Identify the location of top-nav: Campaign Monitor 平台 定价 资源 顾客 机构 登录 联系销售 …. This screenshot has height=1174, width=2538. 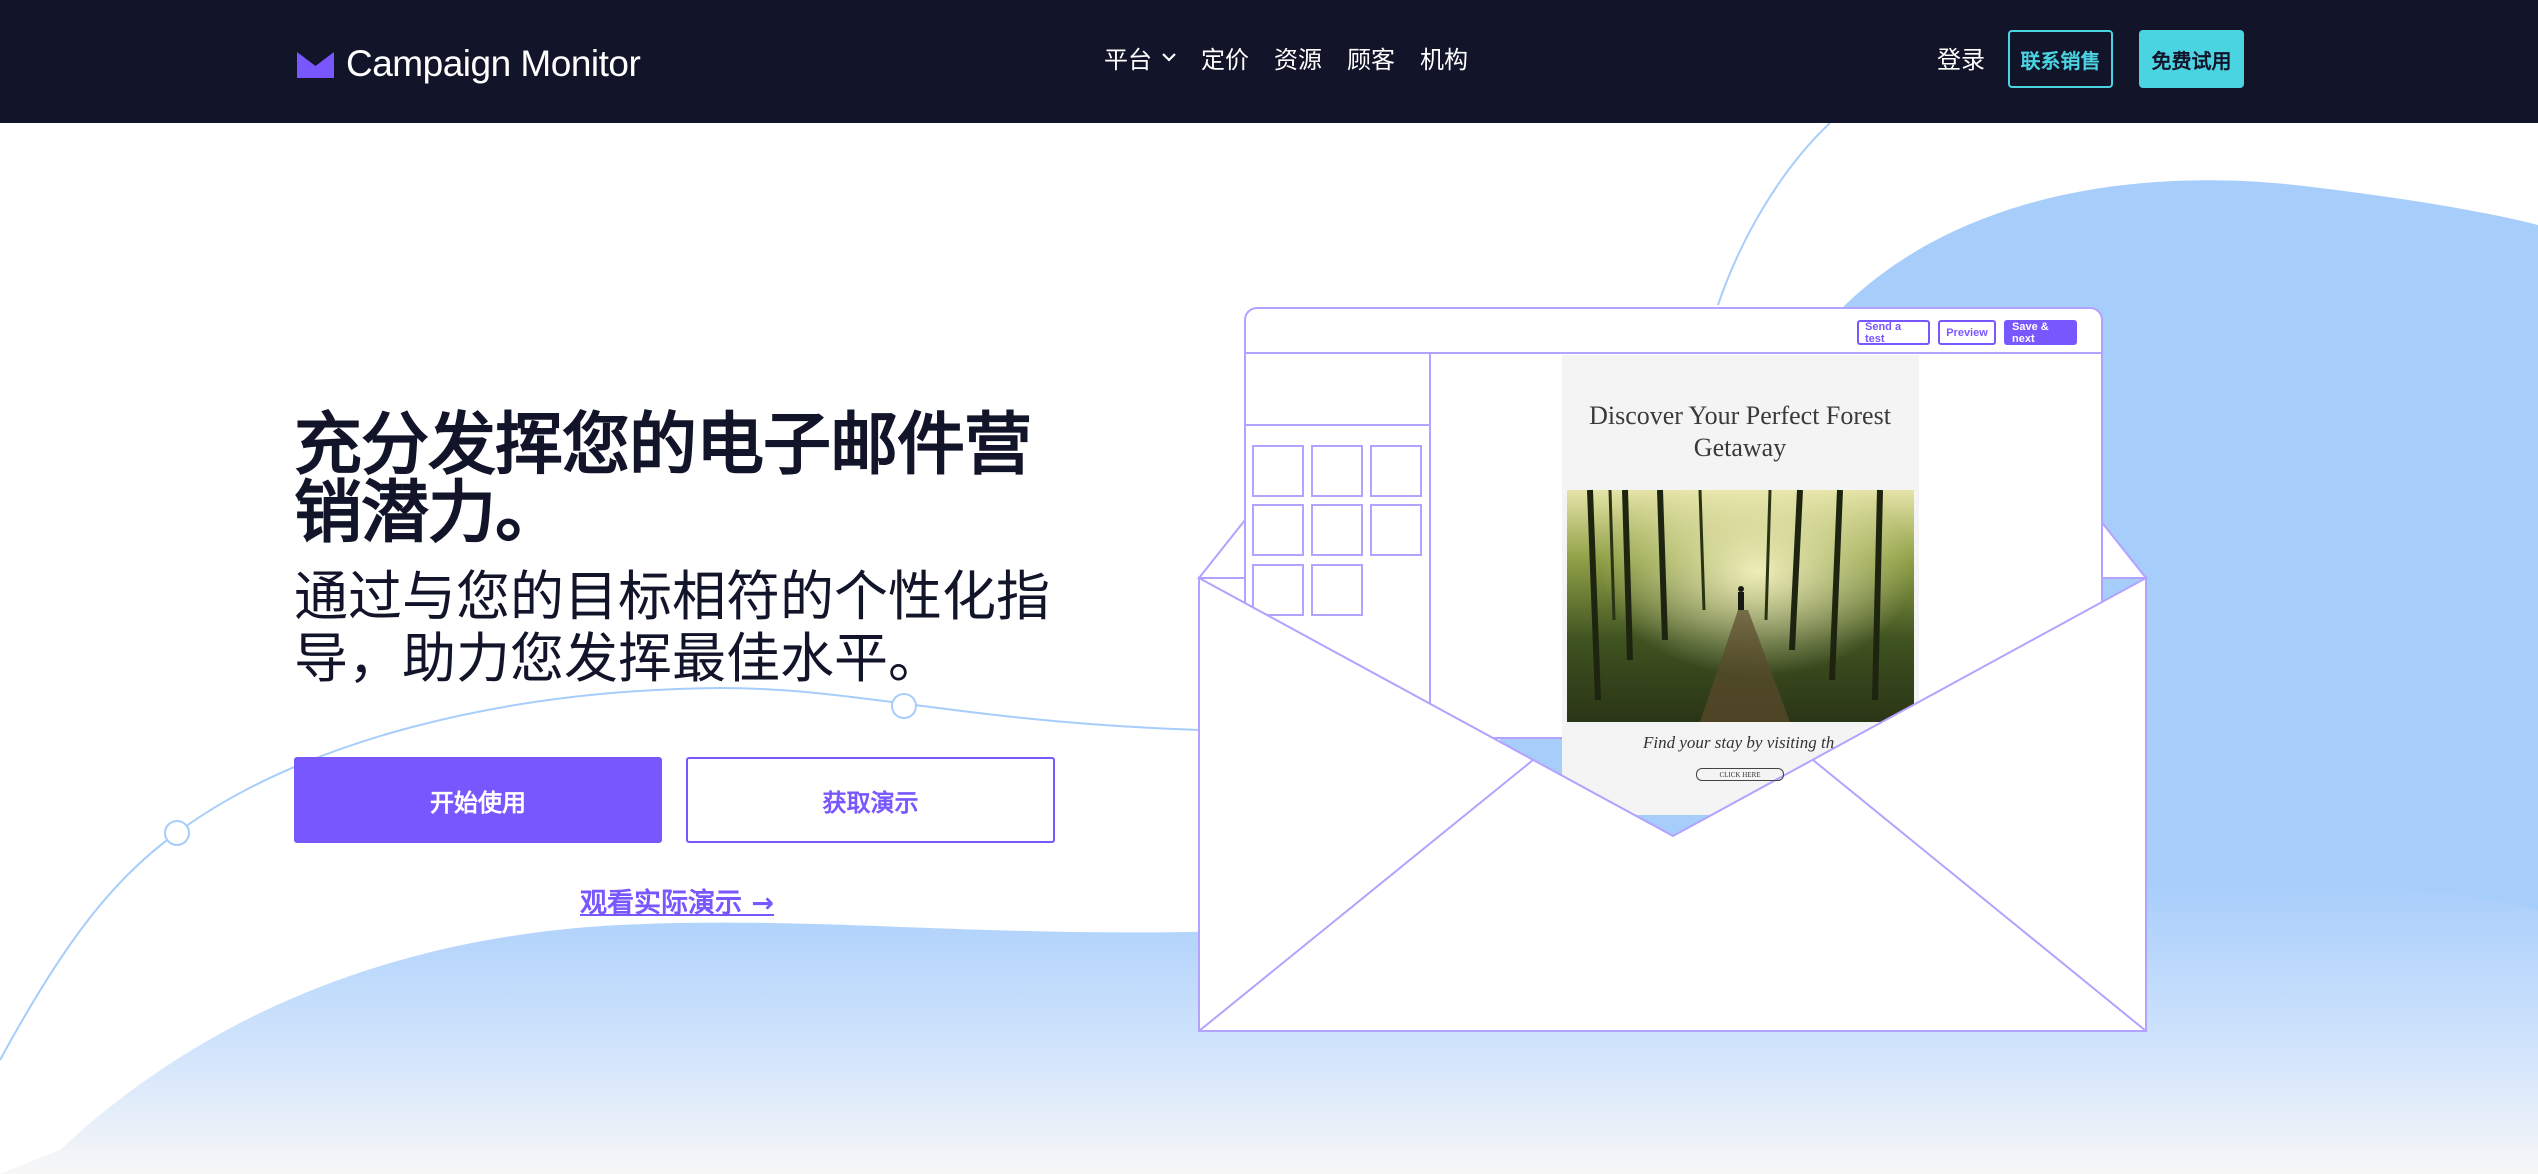
(1269, 61).